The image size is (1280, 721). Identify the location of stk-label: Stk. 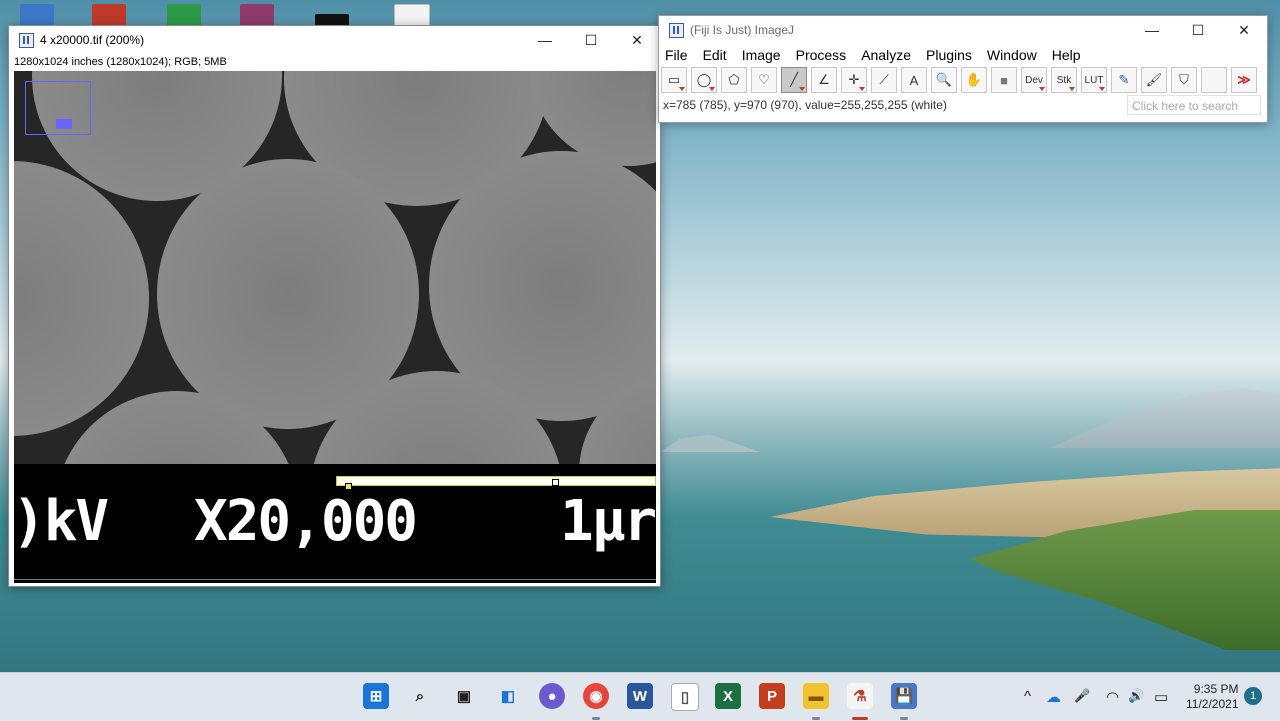
(1064, 80).